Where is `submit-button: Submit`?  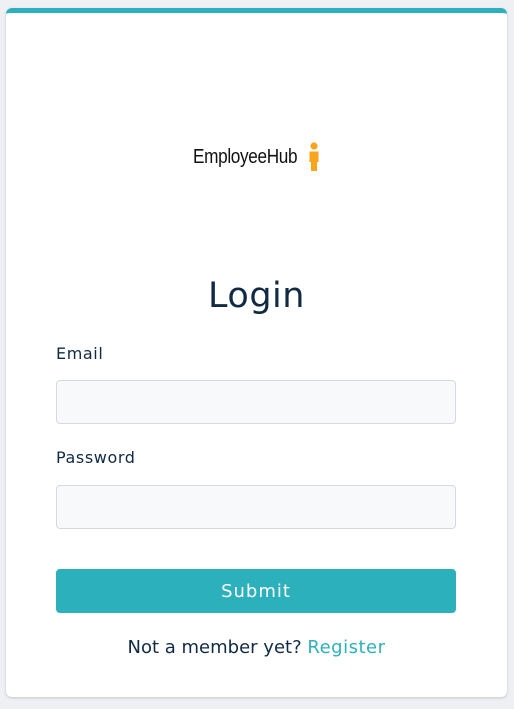
submit-button: Submit is located at coordinates (256, 591).